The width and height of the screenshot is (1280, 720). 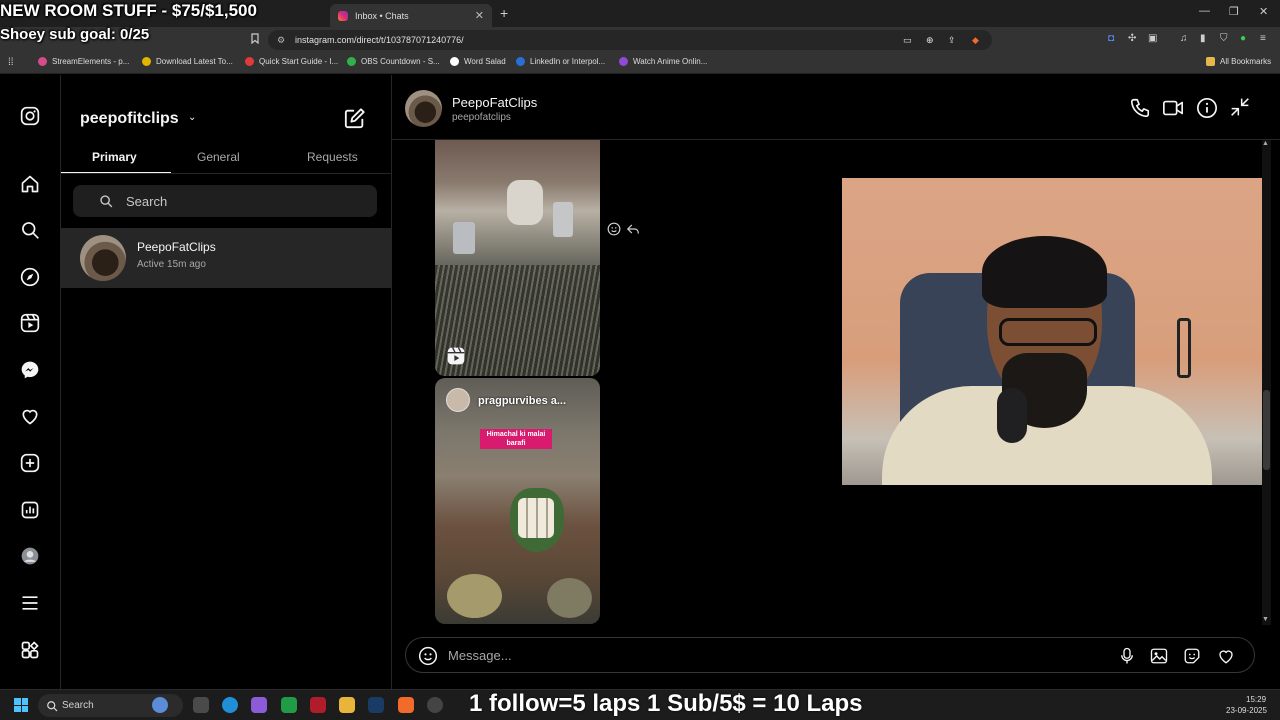 I want to click on scroll-down-icon: ▼, so click(x=1265, y=619).